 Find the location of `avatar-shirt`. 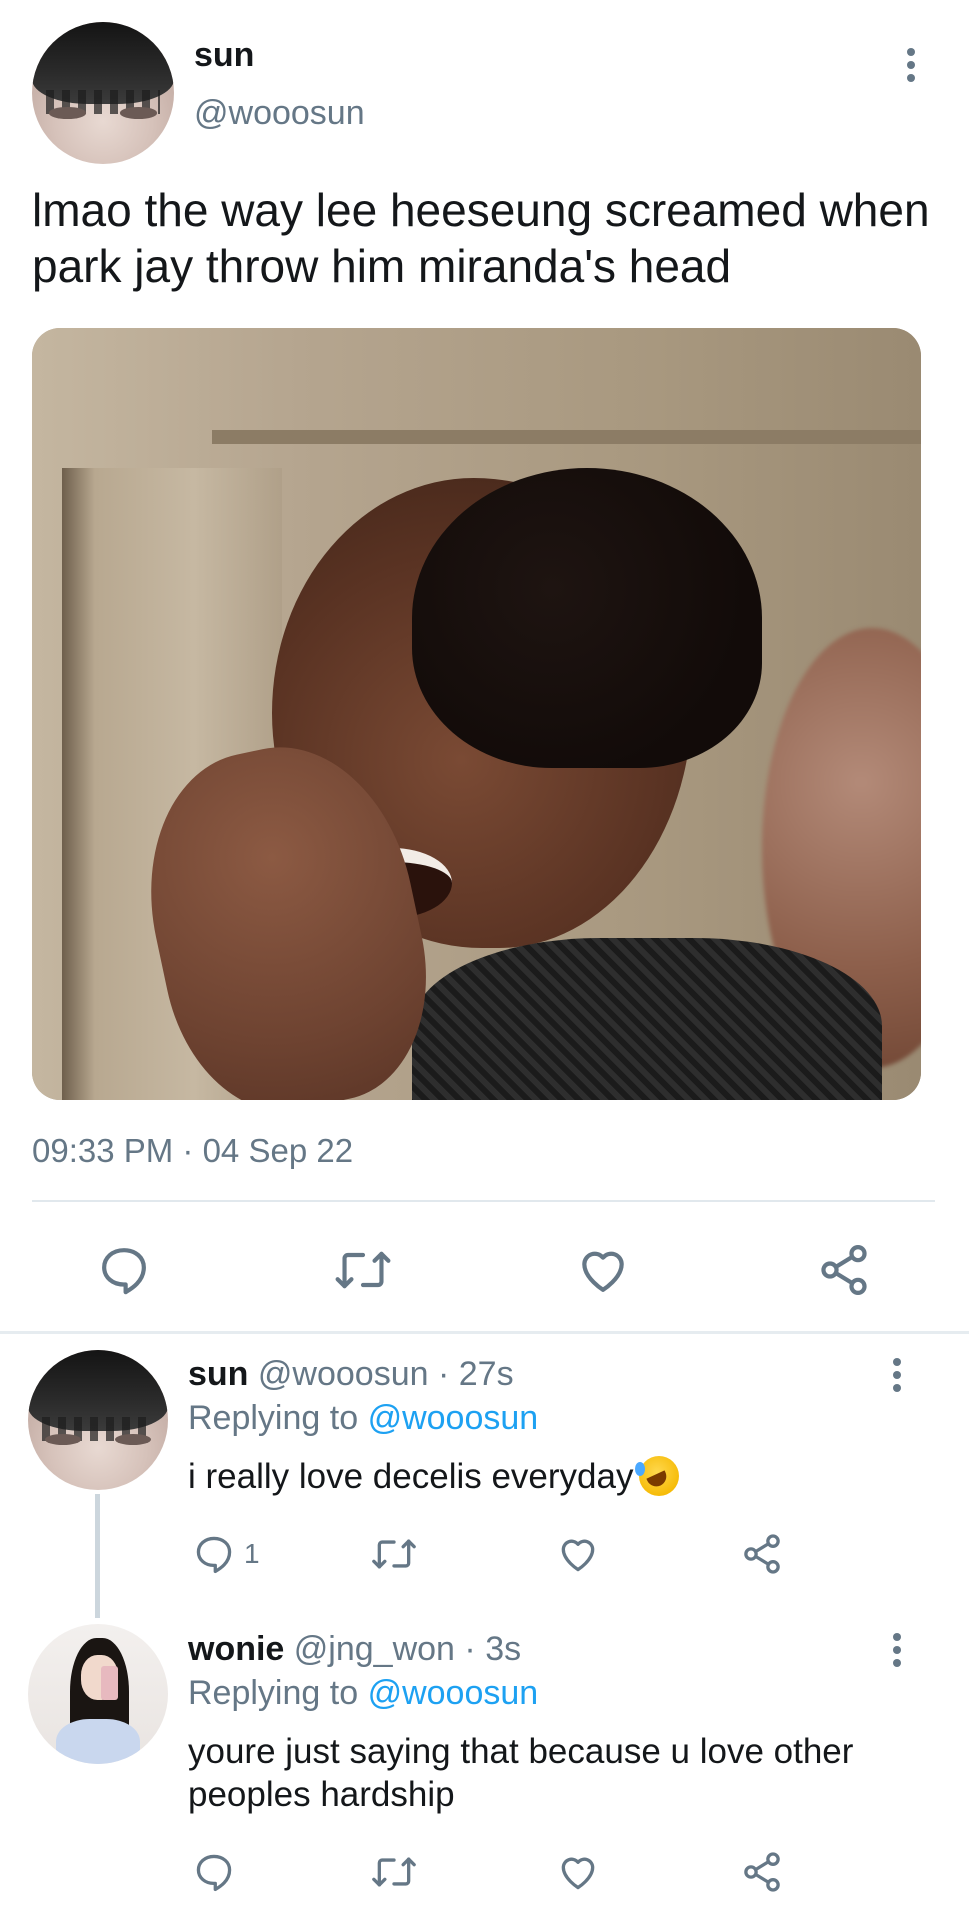

avatar-shirt is located at coordinates (98, 1741).